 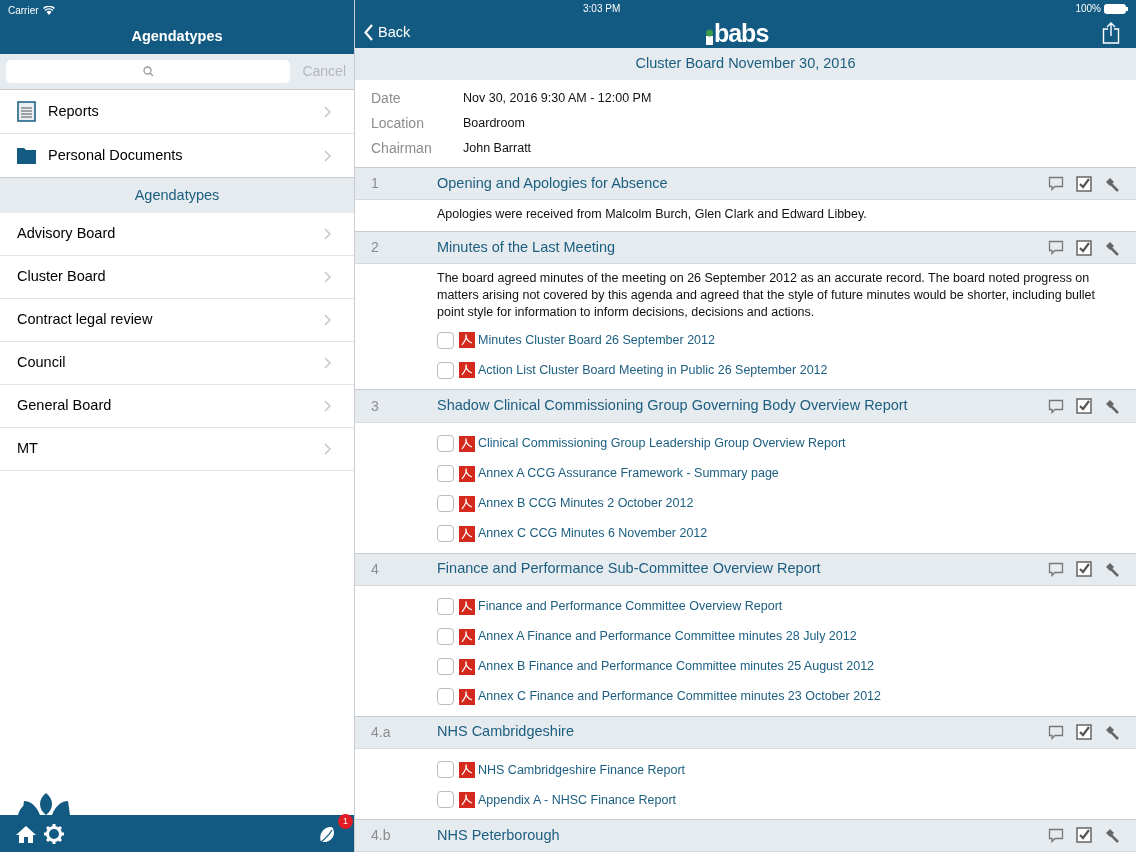 What do you see at coordinates (586, 503) in the screenshot?
I see `document-link: Annex B CCG Minutes 2 October 2012` at bounding box center [586, 503].